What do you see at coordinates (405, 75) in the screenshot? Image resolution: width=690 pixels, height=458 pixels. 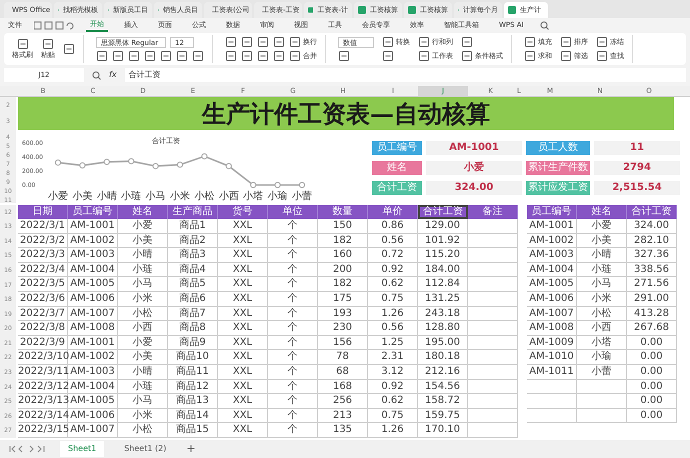 I see `formula-field: 合计工资` at bounding box center [405, 75].